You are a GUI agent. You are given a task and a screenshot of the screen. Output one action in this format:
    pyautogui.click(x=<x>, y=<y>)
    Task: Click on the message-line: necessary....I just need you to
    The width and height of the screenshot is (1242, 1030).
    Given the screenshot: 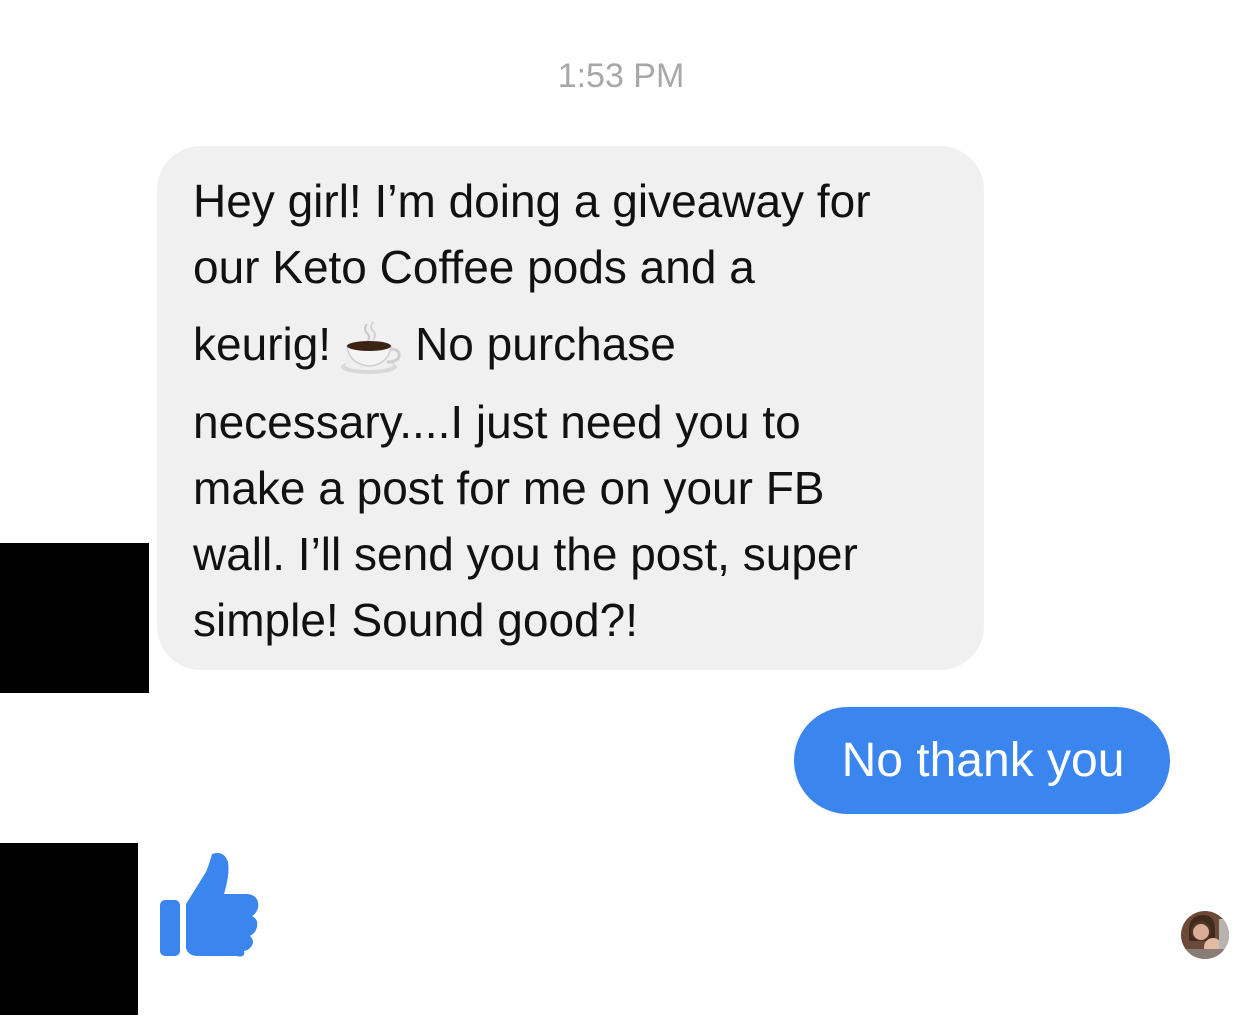 What is the action you would take?
    pyautogui.click(x=497, y=422)
    